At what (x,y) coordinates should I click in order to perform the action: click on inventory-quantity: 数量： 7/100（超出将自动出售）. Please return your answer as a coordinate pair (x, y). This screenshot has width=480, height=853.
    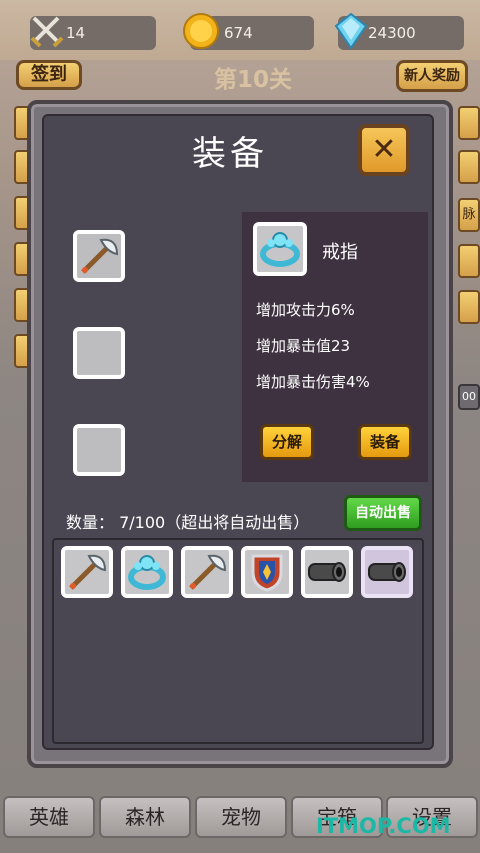
    Looking at the image, I should click on (188, 522).